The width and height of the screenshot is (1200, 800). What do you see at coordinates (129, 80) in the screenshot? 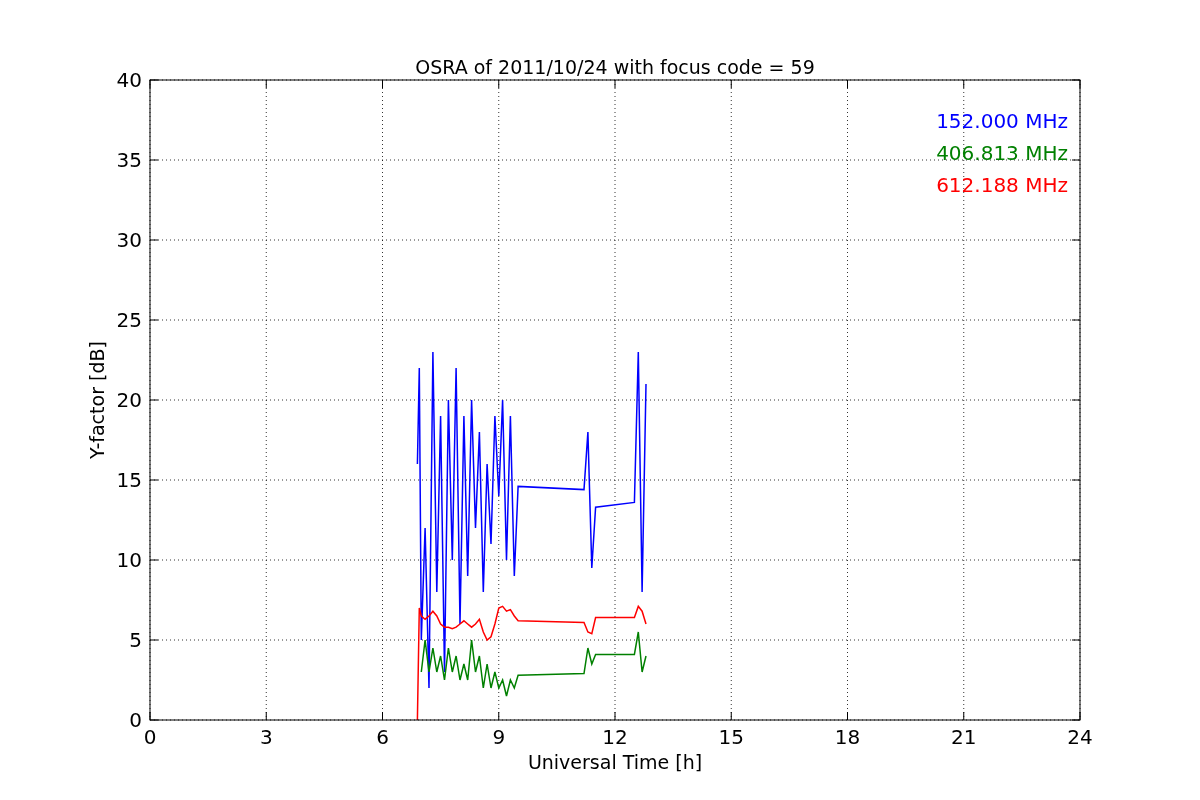
I see `tick-label: 40` at bounding box center [129, 80].